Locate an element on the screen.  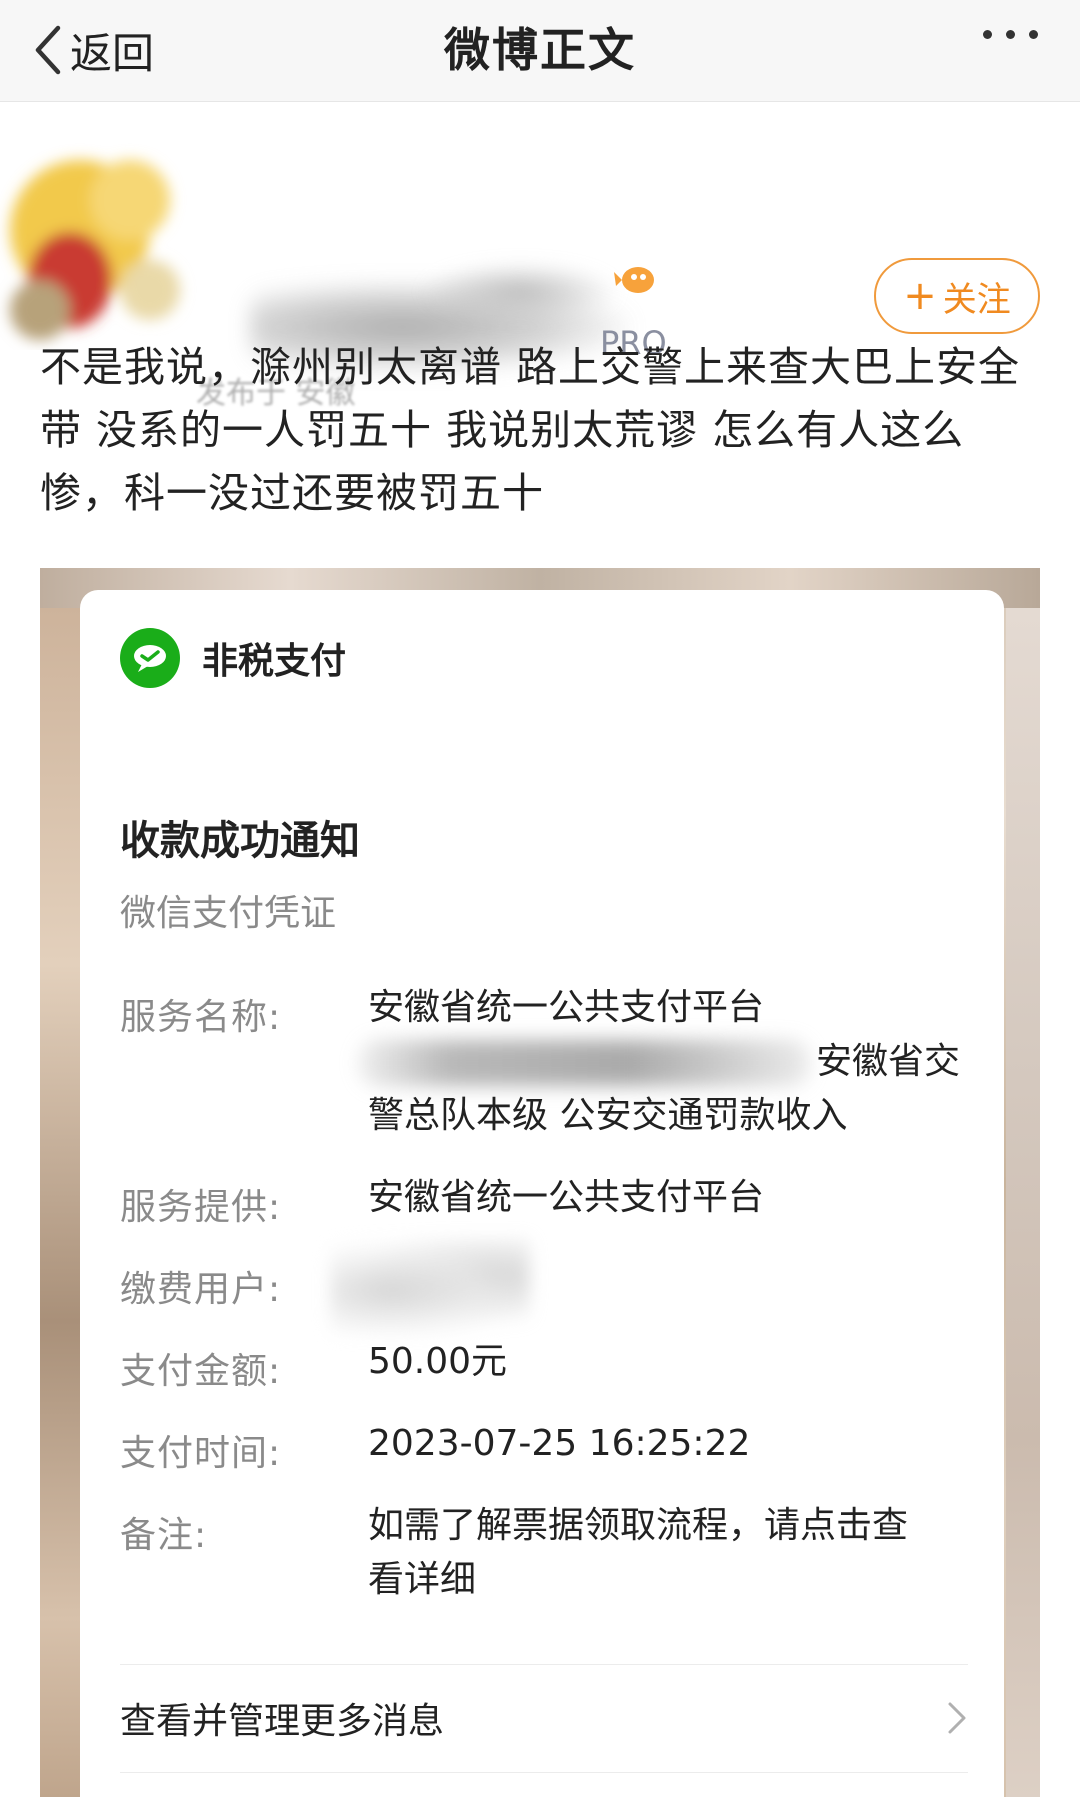
notice-subtitle: 微信支付凭证 is located at coordinates (228, 913).